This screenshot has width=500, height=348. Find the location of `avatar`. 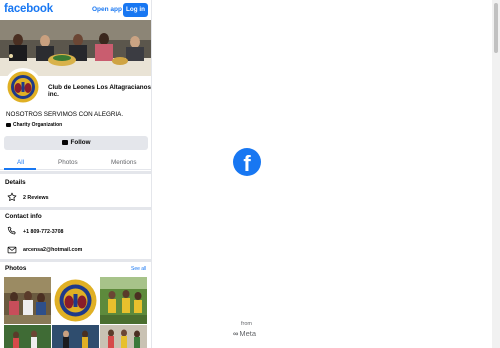

avatar is located at coordinates (23, 87).